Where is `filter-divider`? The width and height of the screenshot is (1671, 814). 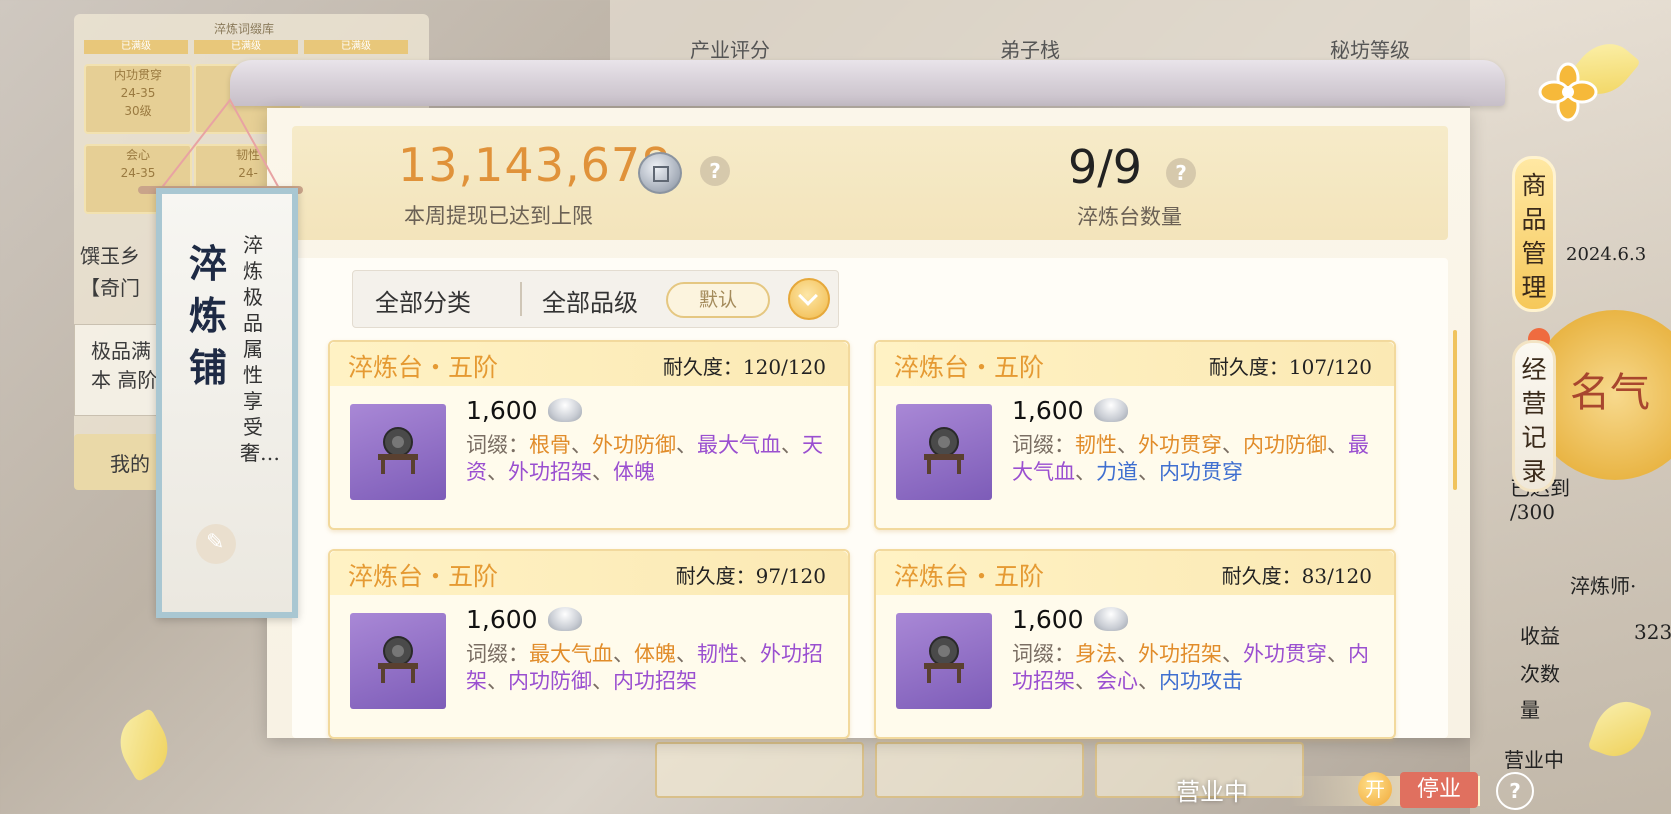 filter-divider is located at coordinates (521, 299).